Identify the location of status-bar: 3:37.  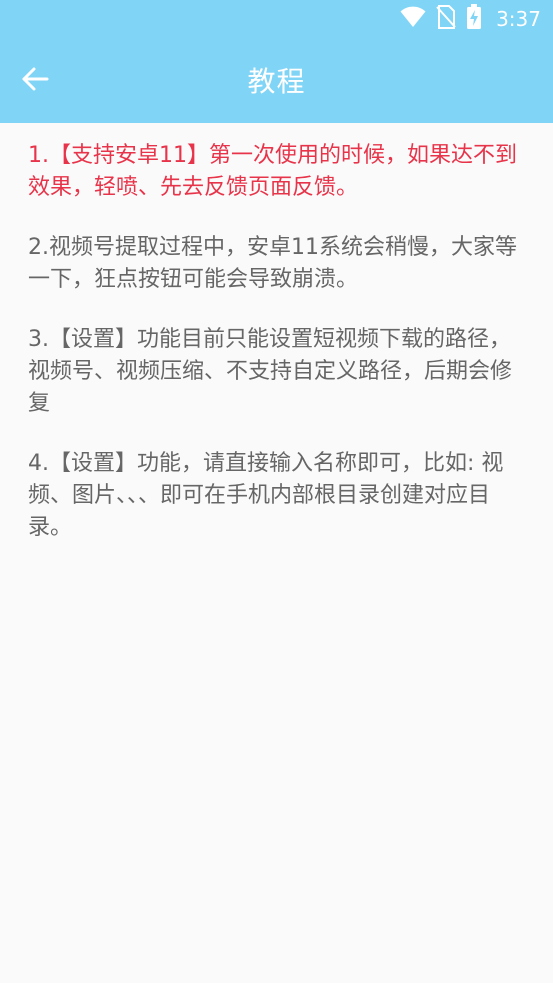
(276, 19).